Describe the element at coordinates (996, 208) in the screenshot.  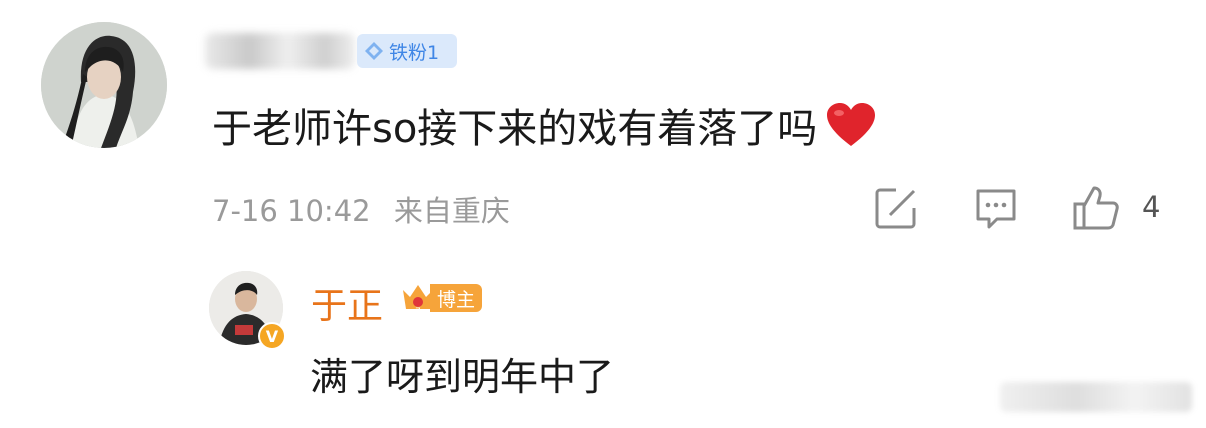
I see `comment-icon` at that location.